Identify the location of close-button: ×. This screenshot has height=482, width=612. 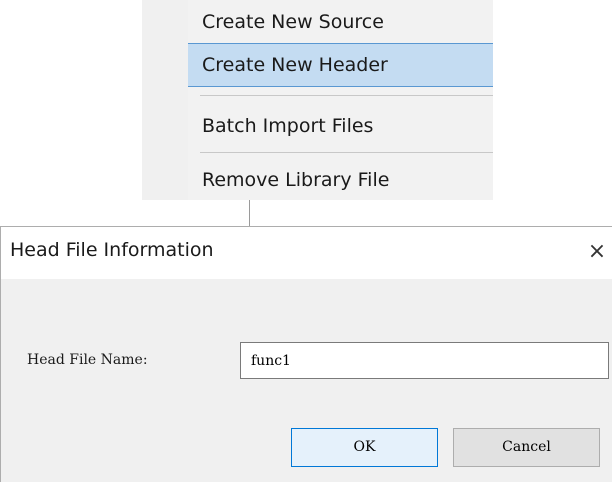
(597, 252).